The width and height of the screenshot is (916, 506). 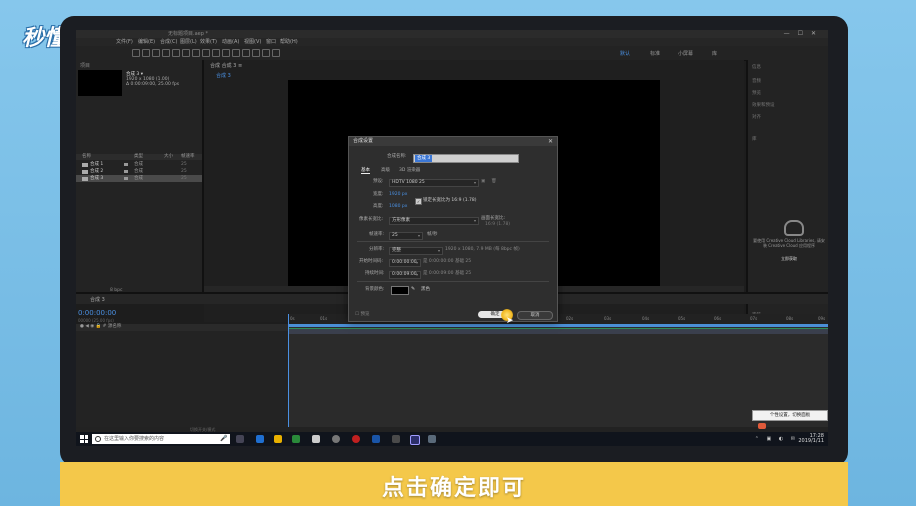 I want to click on rotate-tool-icon, so click(x=176, y=53).